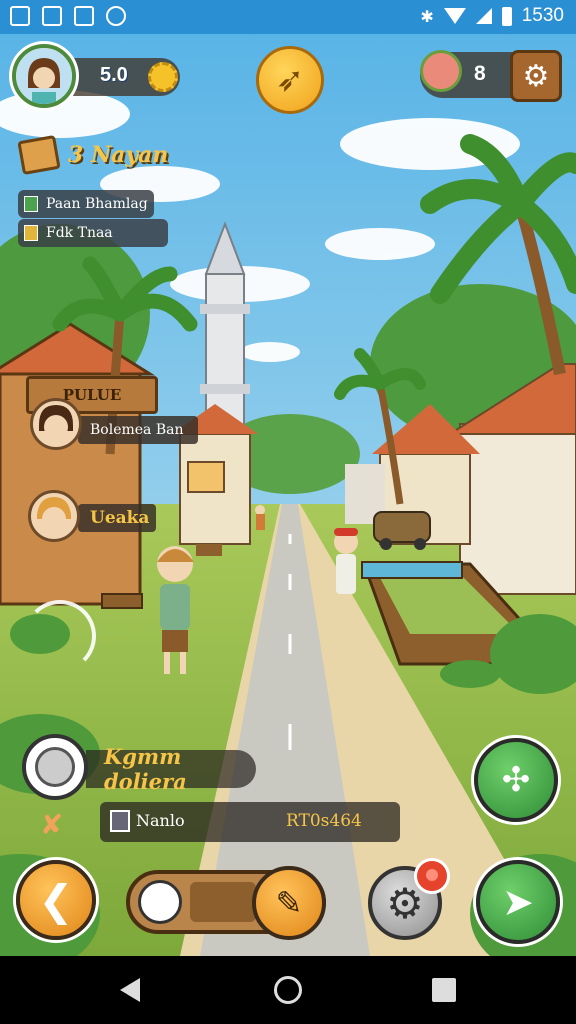  I want to click on location-badge, so click(55, 767).